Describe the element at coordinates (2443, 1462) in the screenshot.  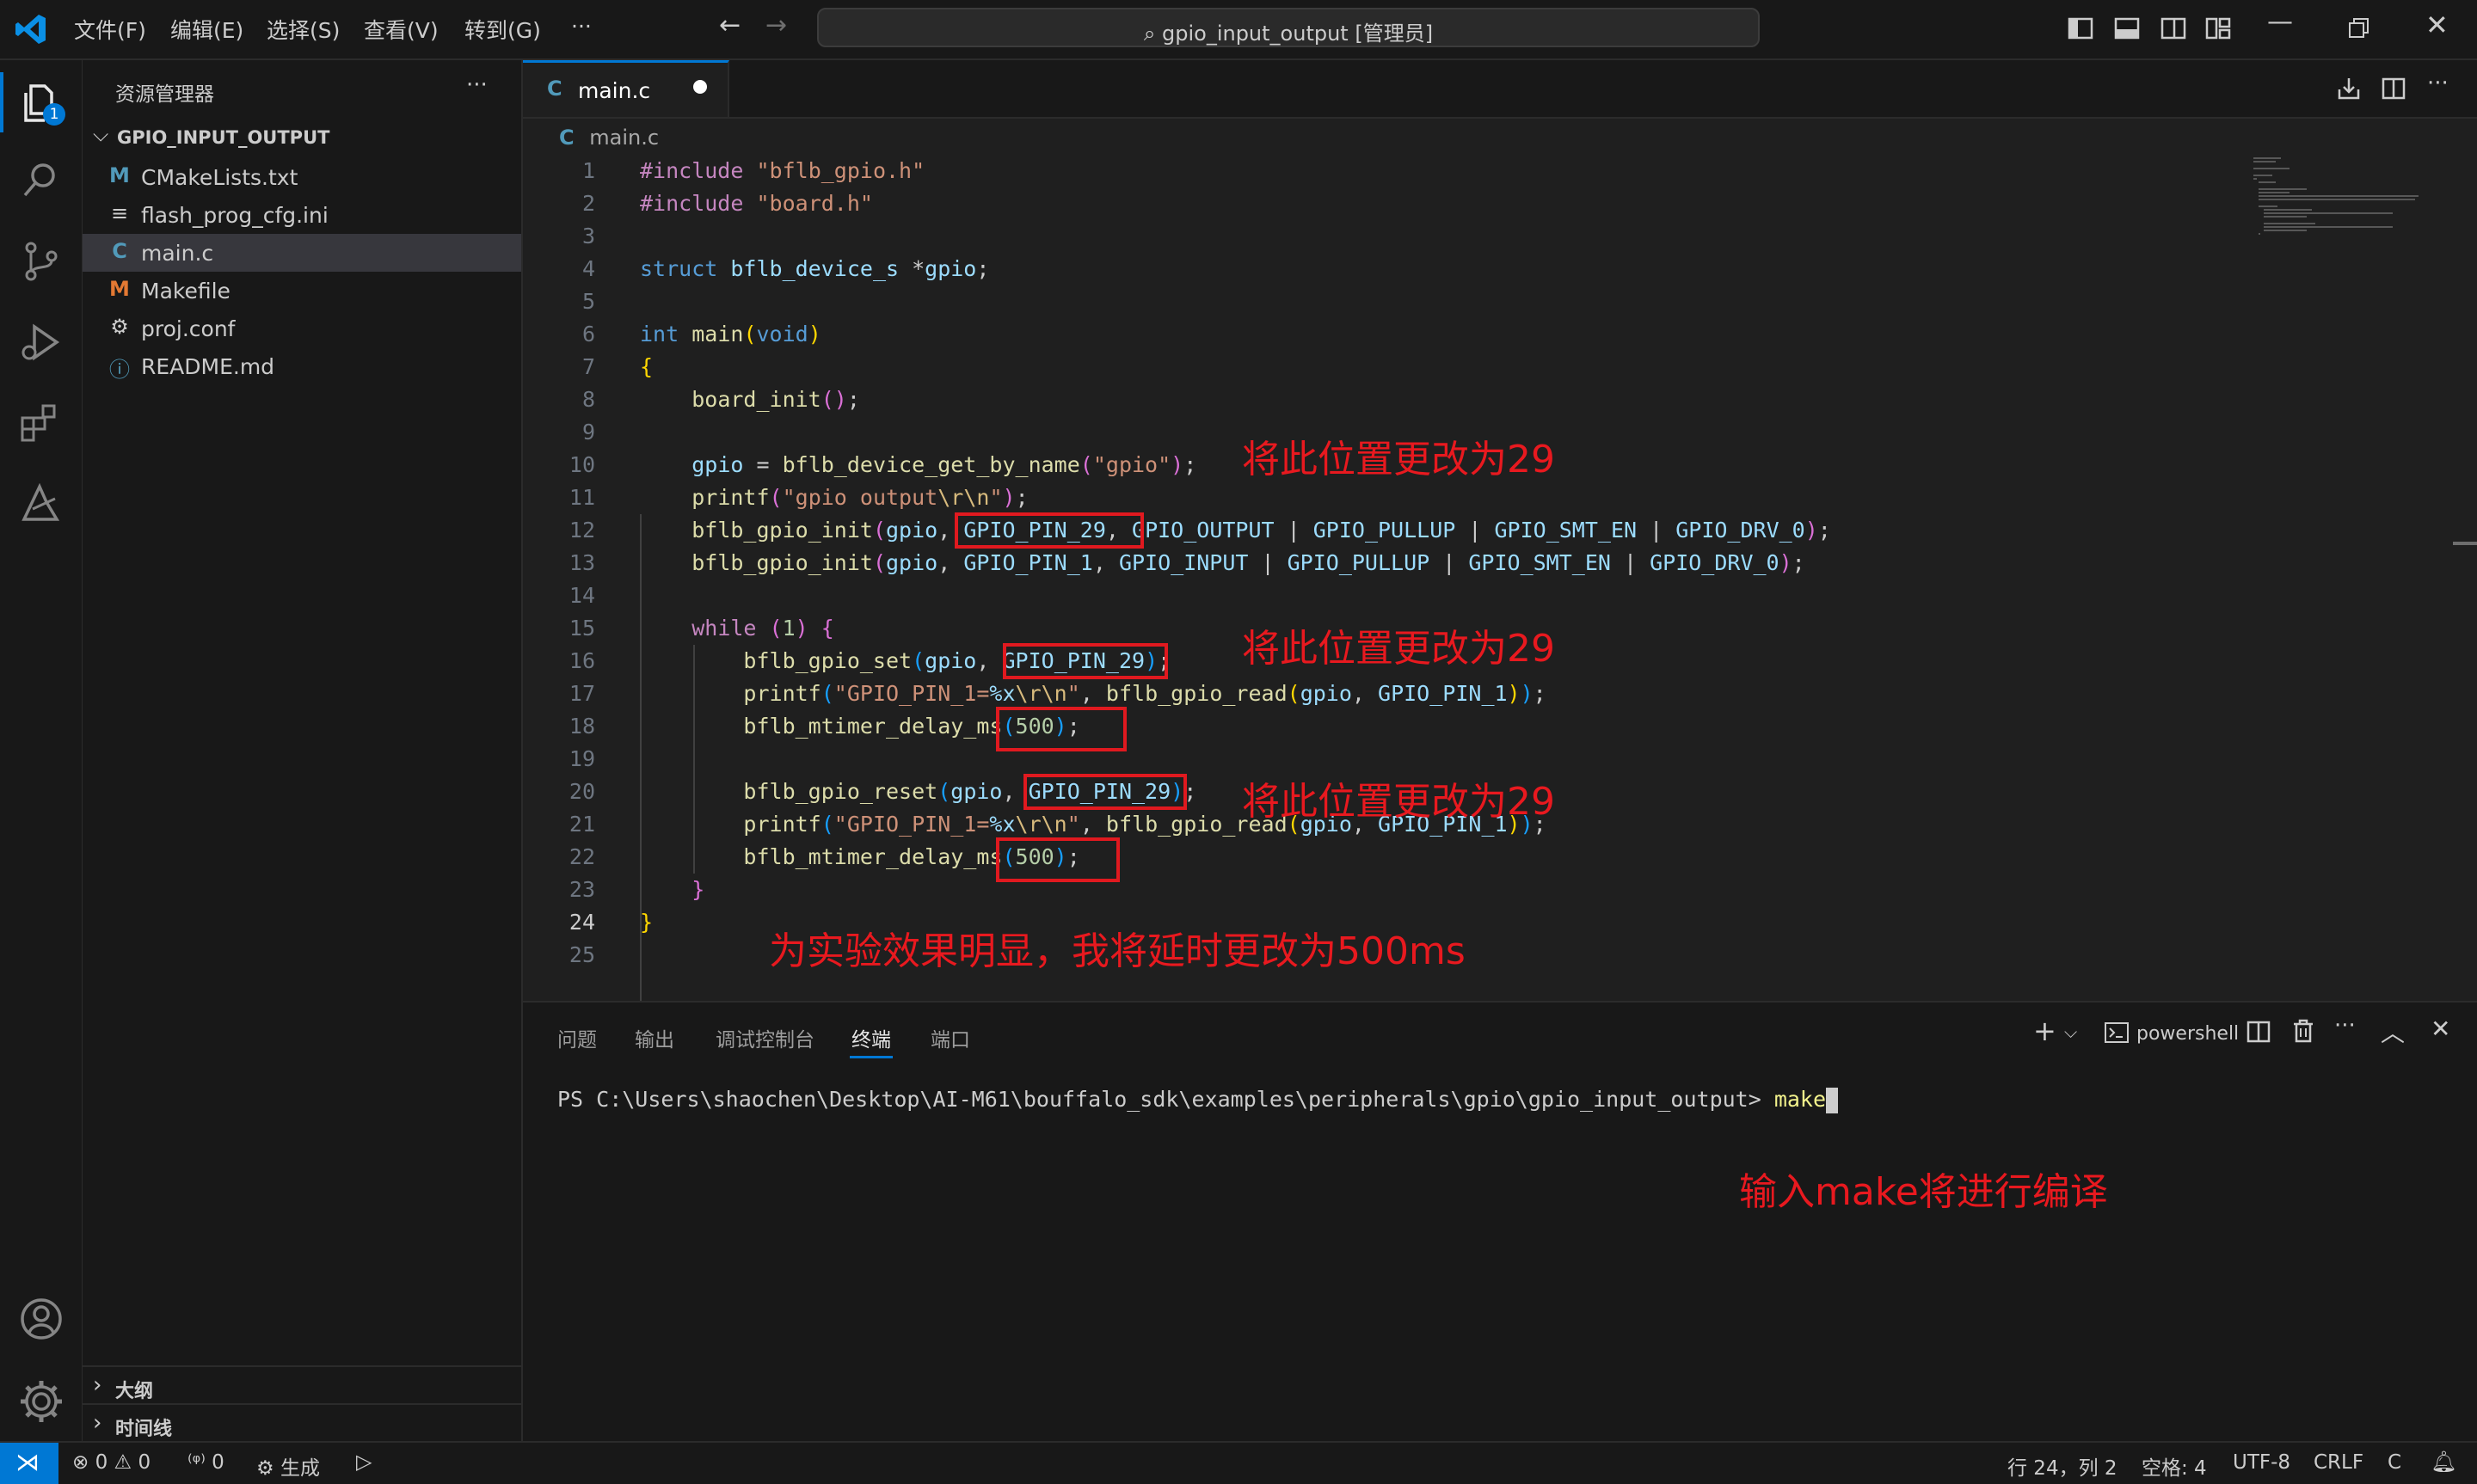
I see `notifications-bell-icon: 🔔︎` at that location.